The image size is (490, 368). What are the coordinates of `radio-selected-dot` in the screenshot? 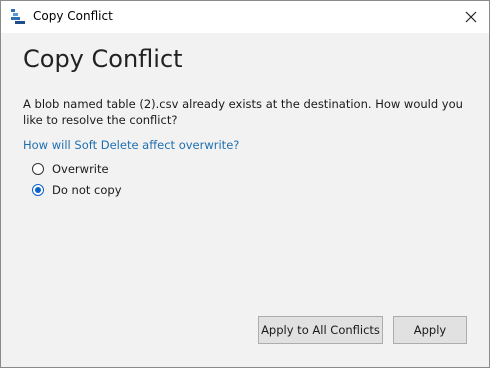 It's located at (38, 190).